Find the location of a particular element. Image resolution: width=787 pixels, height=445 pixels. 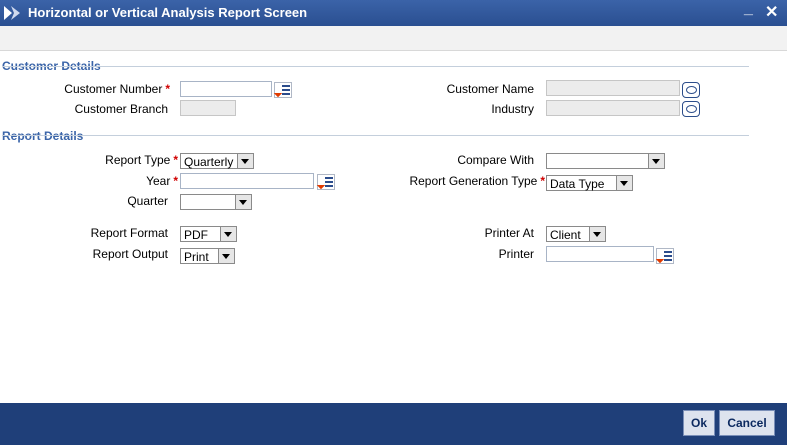

customer-branch-label: Customer Branch is located at coordinates (121, 109).